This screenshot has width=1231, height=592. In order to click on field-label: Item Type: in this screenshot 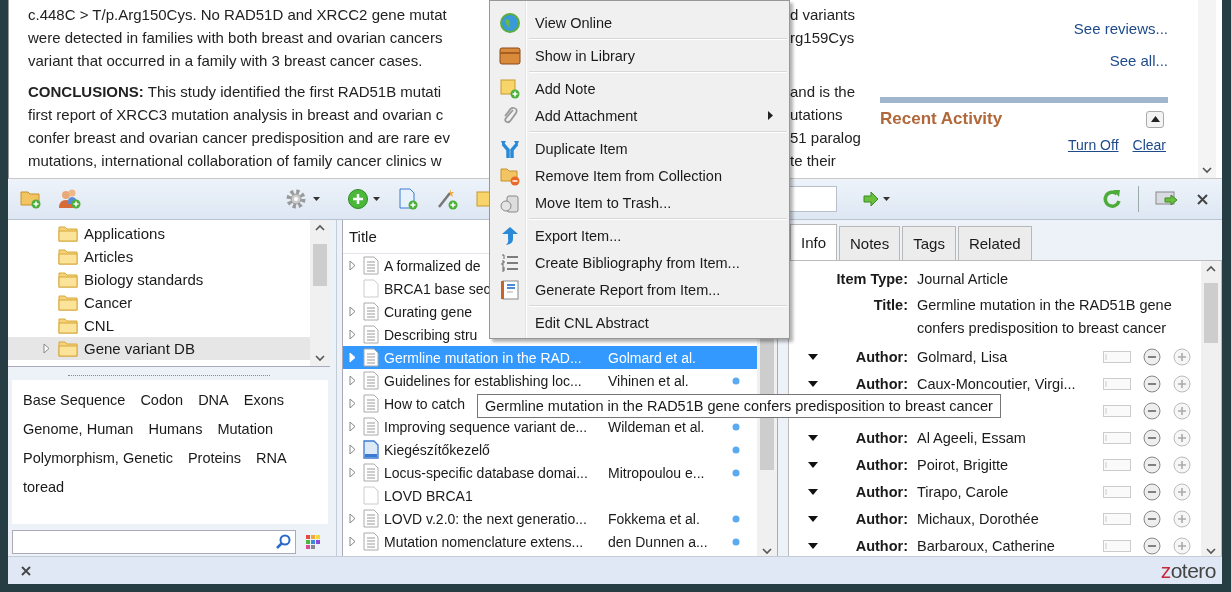, I will do `click(871, 280)`.